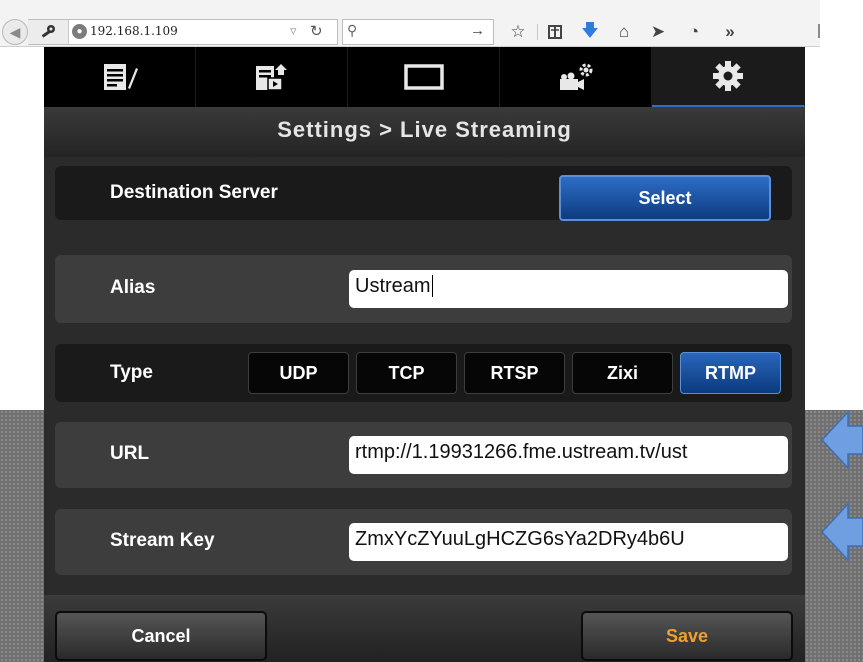 The width and height of the screenshot is (863, 662). Describe the element at coordinates (658, 32) in the screenshot. I see `send-icon: ➤` at that location.